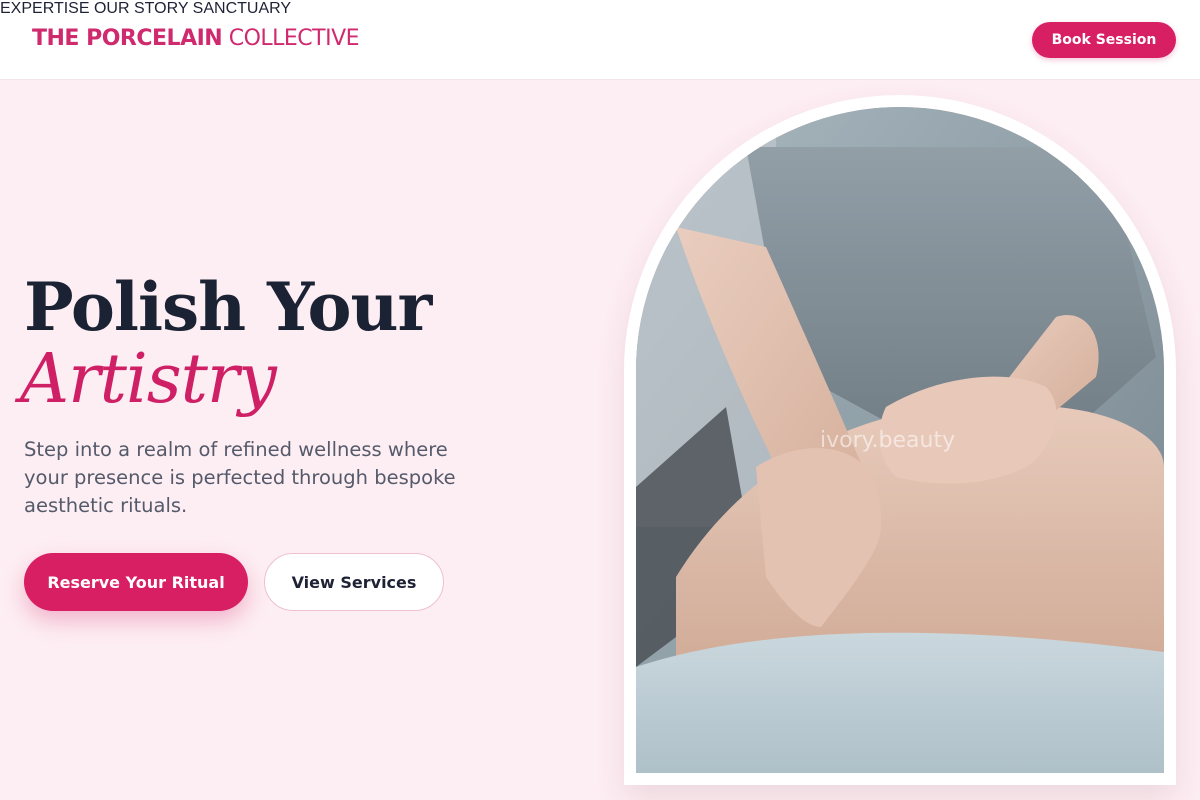 This screenshot has width=1200, height=800. I want to click on hero-title-line1: Polish Your, so click(228, 307).